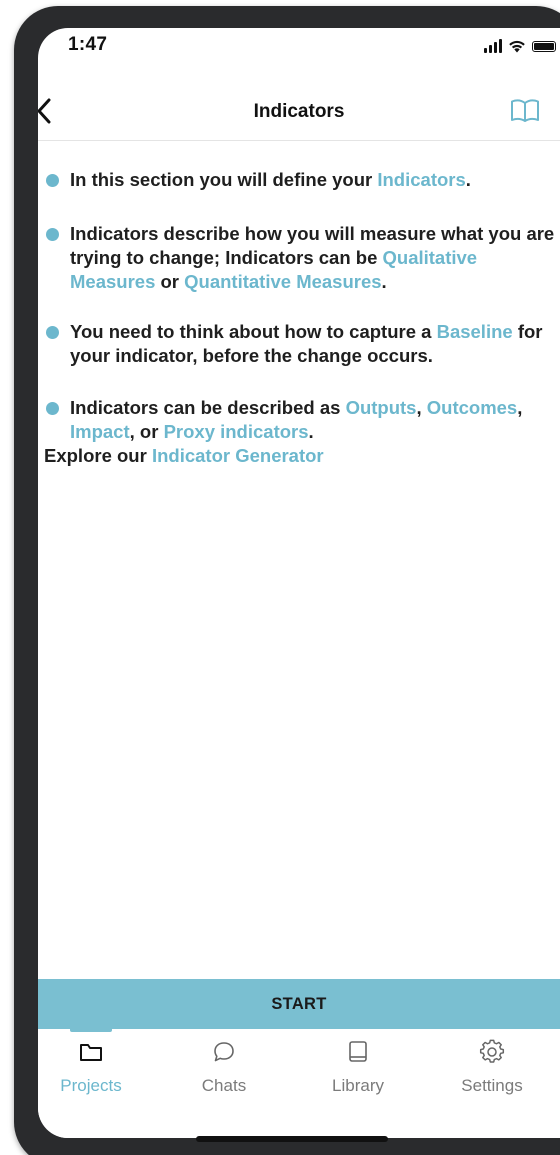  Describe the element at coordinates (100, 431) in the screenshot. I see `glossary-link: Impact` at that location.